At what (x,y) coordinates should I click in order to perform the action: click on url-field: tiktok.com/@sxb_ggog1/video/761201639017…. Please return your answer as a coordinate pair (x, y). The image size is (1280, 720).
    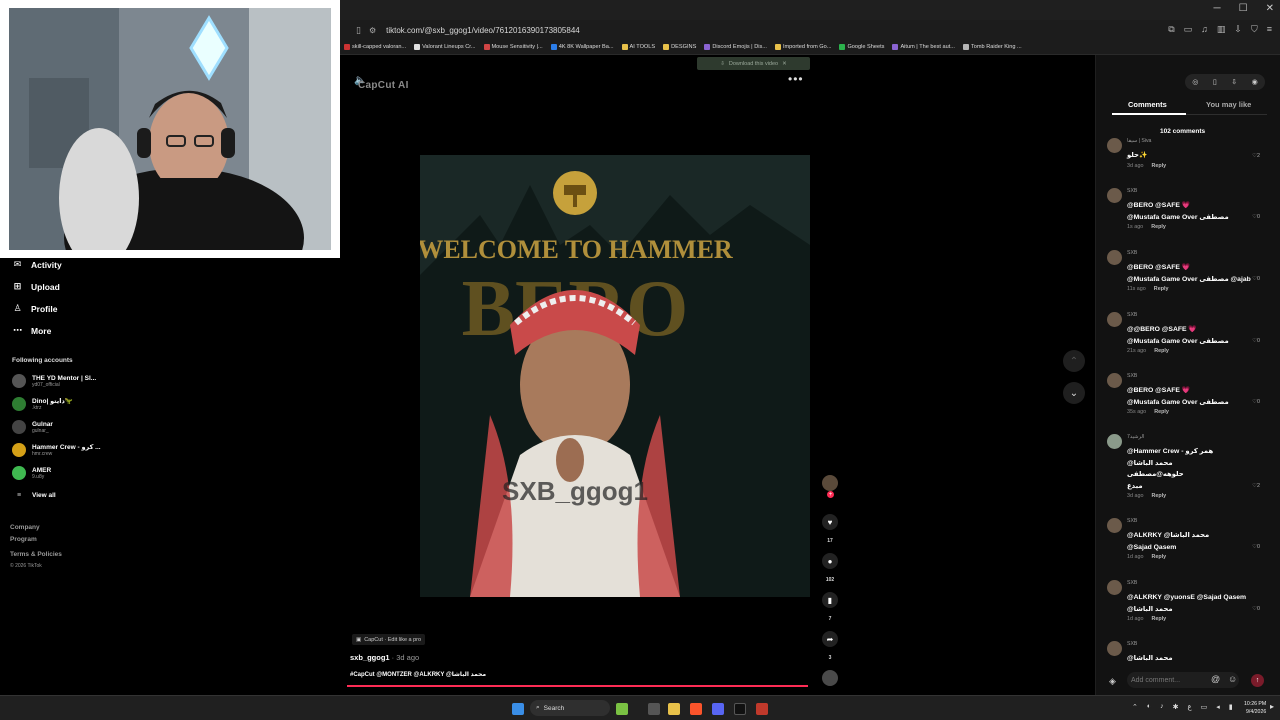
    Looking at the image, I should click on (483, 30).